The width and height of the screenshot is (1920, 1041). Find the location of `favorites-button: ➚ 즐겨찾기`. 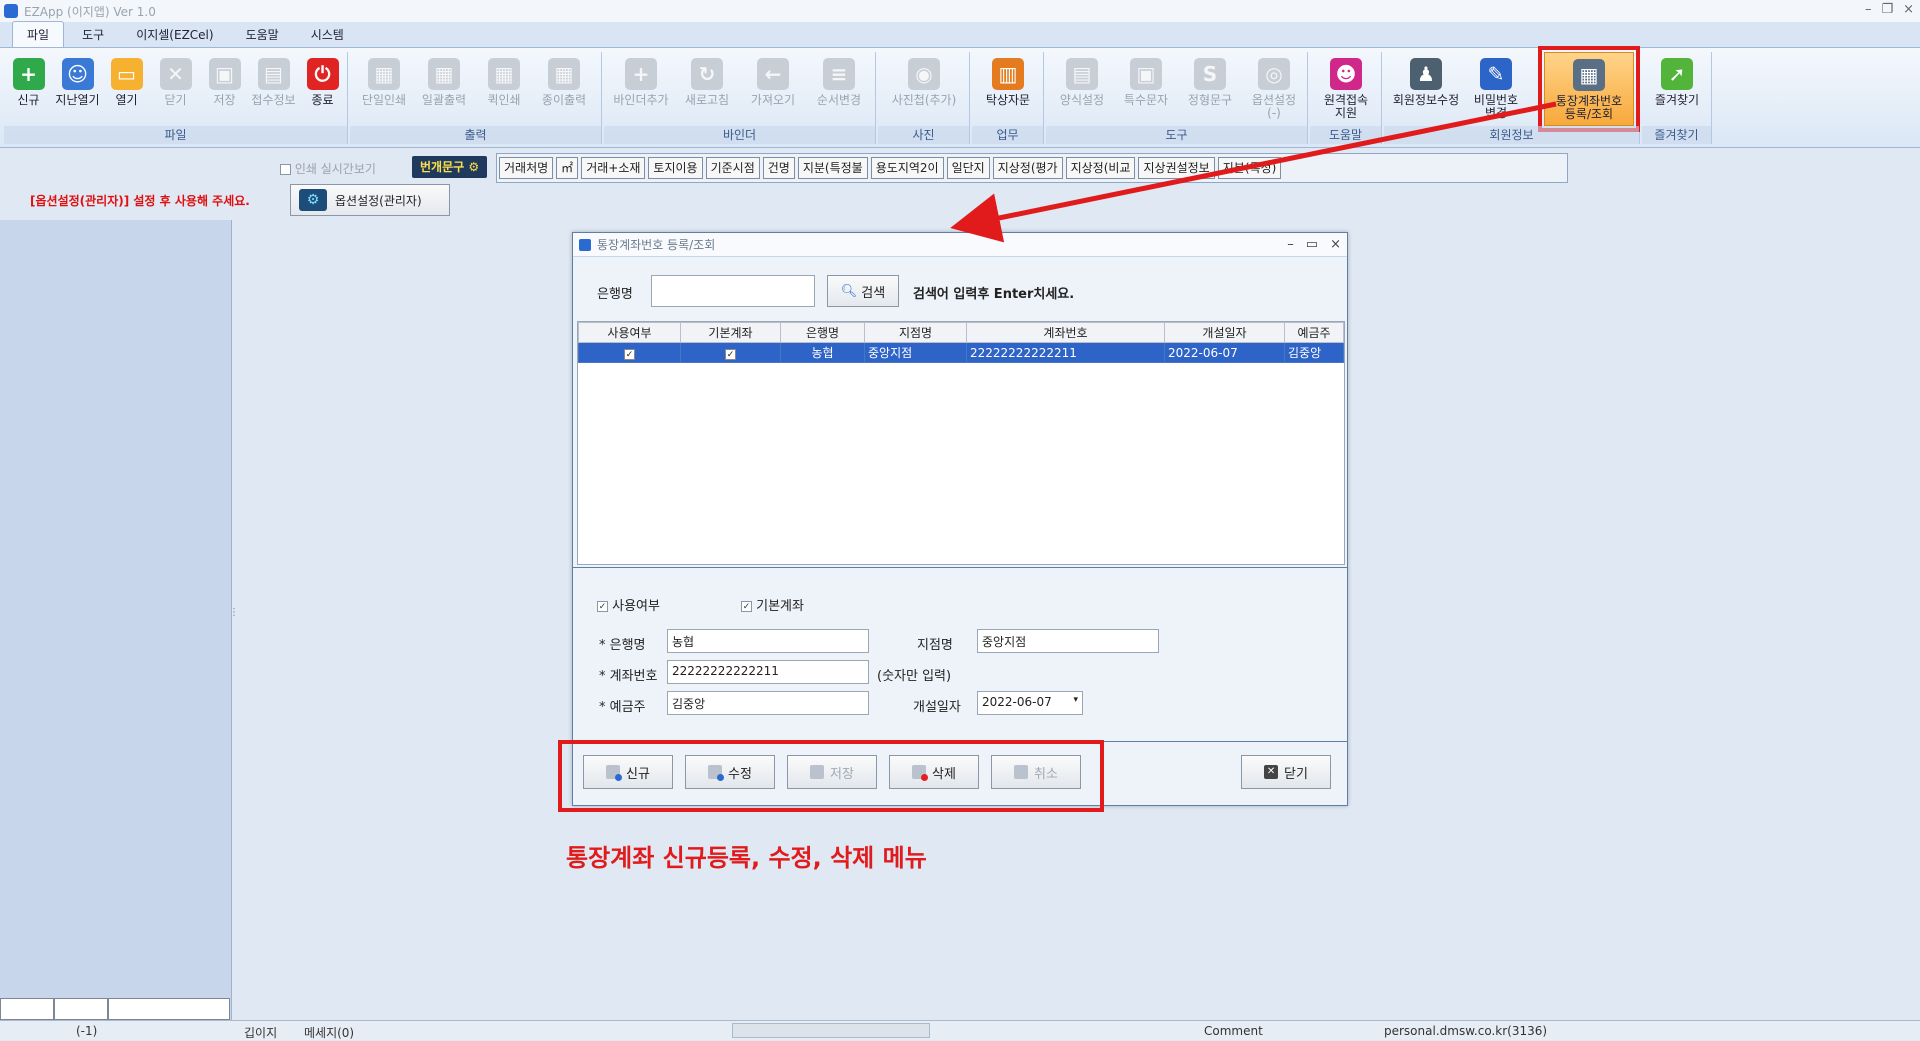

favorites-button: ➚ 즐겨찾기 is located at coordinates (1677, 89).